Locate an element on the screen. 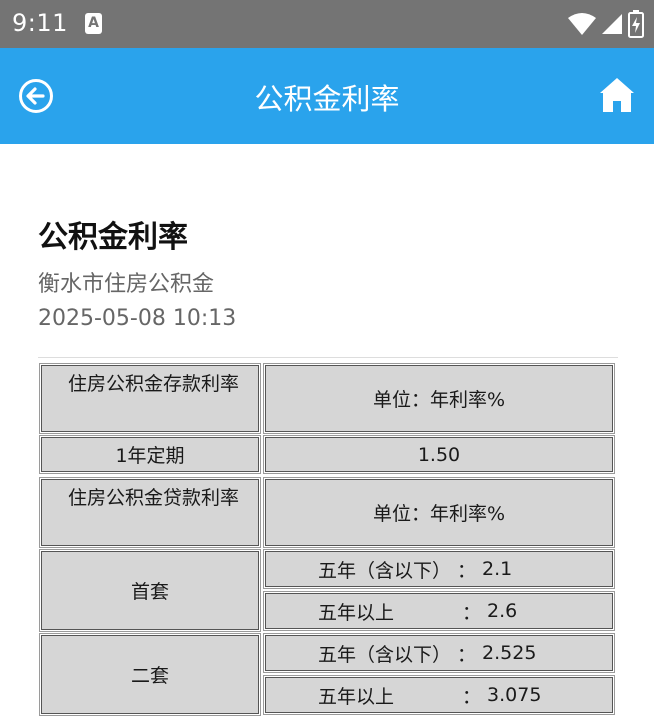 The height and width of the screenshot is (720, 654). second-home-row-1: 五年（含以下） ： 2.525 is located at coordinates (439, 653).